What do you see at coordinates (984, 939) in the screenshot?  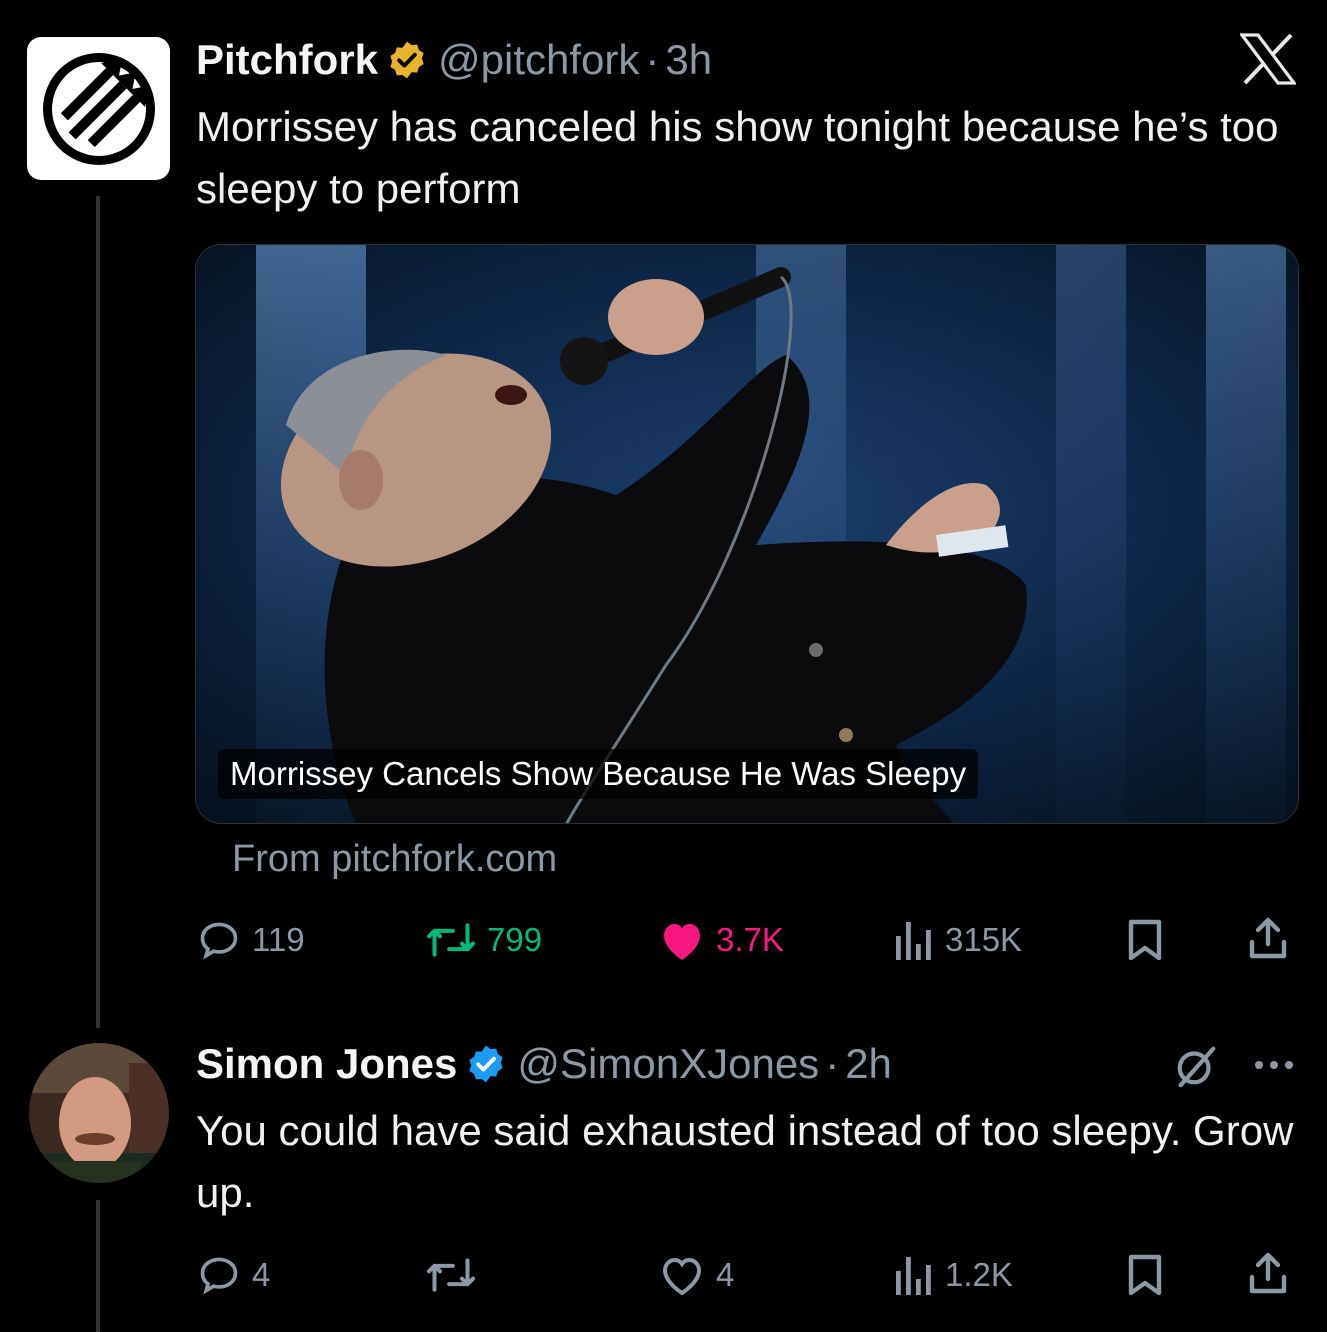 I see `views-count: 315K` at bounding box center [984, 939].